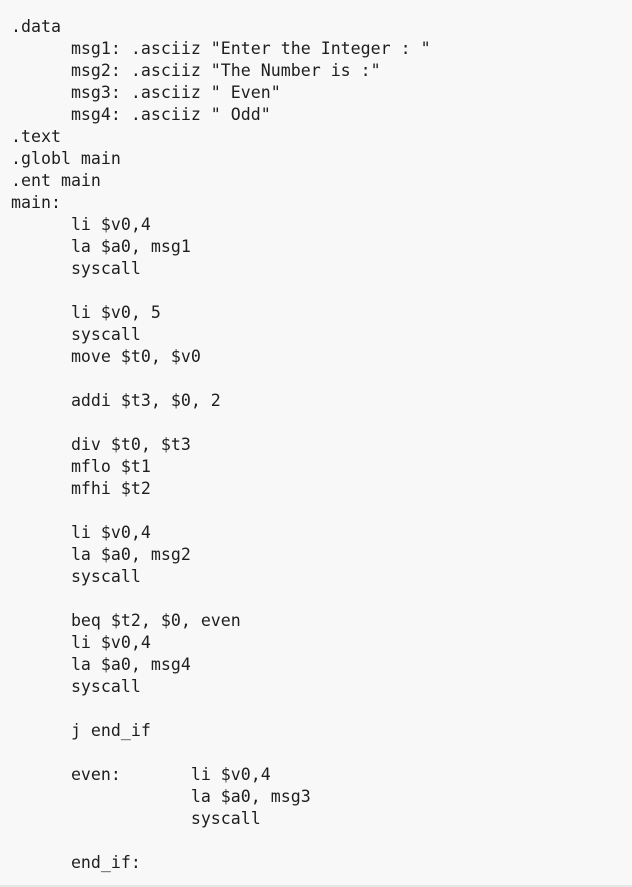 The height and width of the screenshot is (887, 632). Describe the element at coordinates (101, 246) in the screenshot. I see `code-line: la $a0, msg1` at that location.